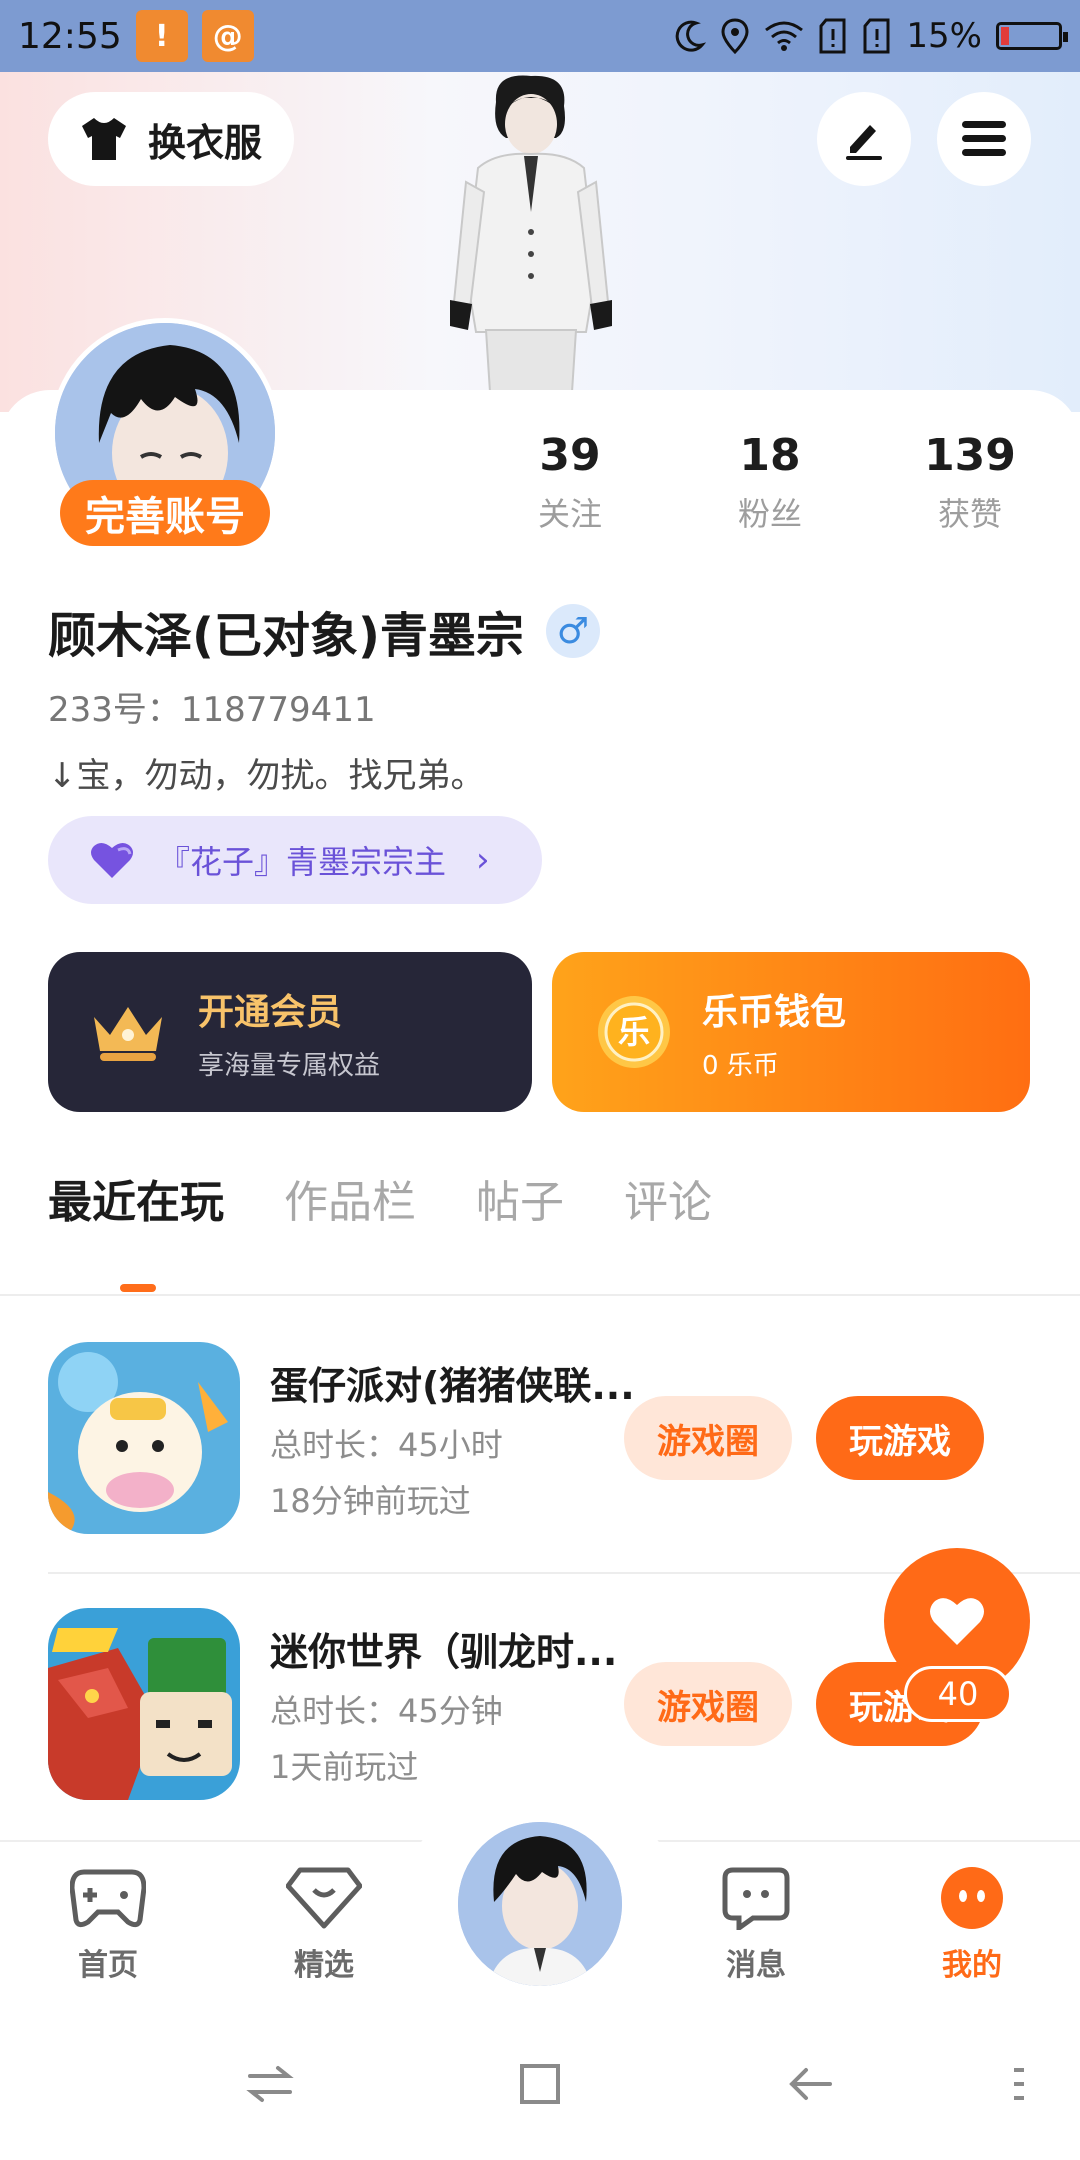  What do you see at coordinates (112, 860) in the screenshot?
I see `heart-badge-icon` at bounding box center [112, 860].